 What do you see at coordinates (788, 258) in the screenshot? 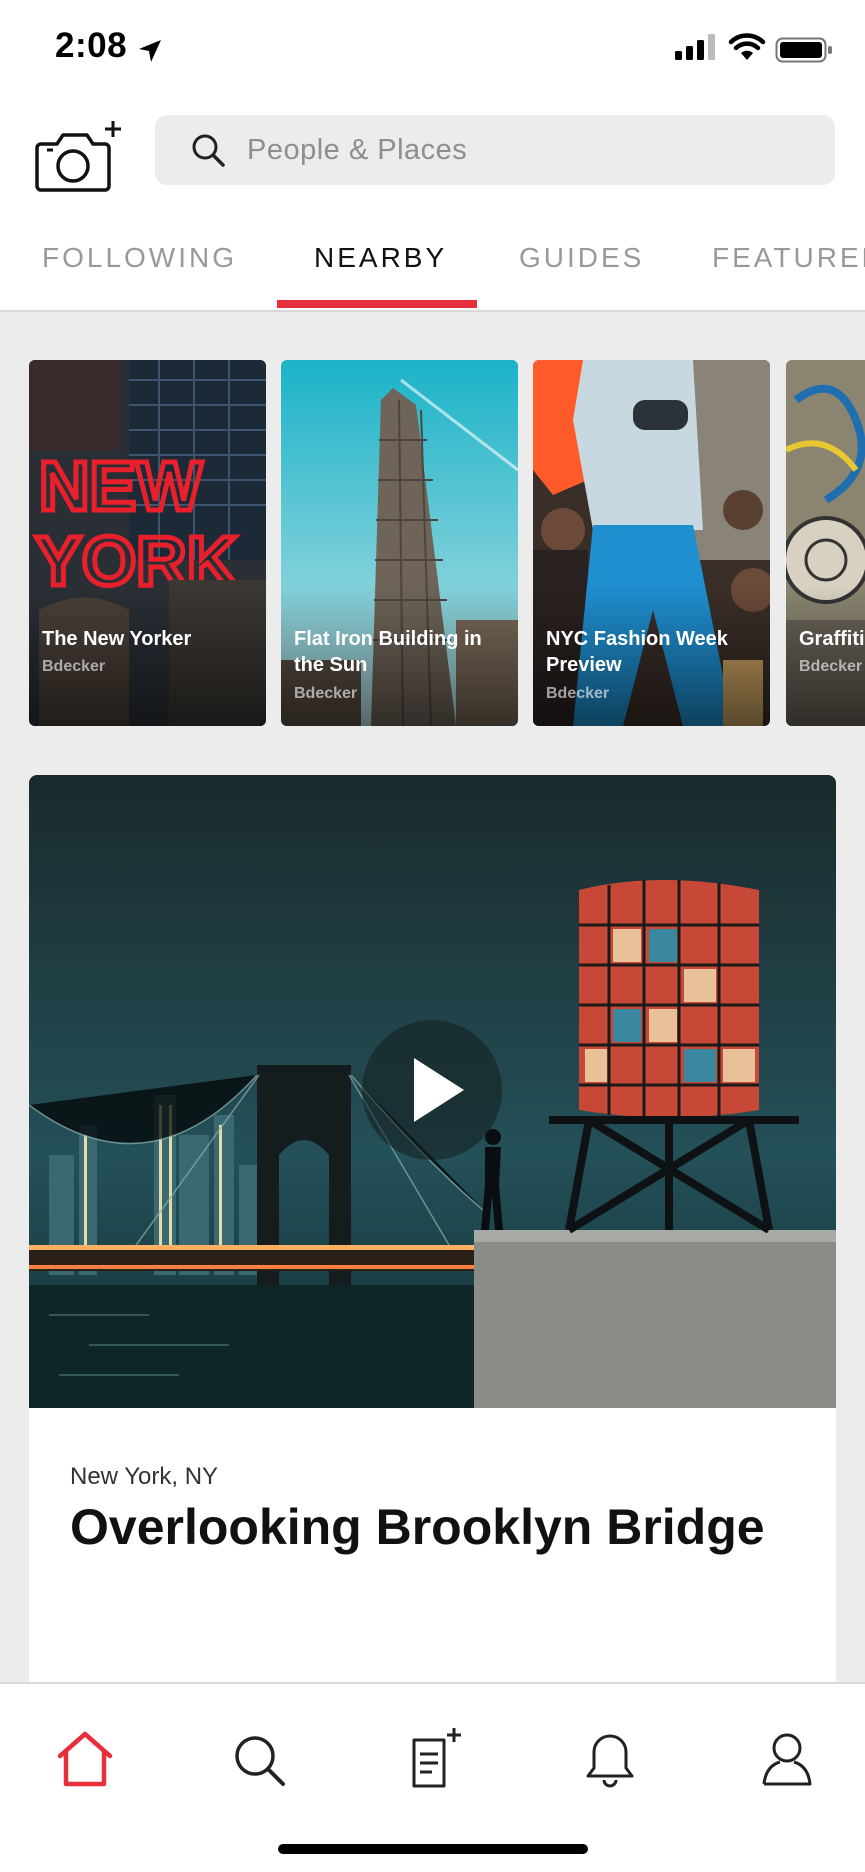
I see `tab-featured: FEATURED` at bounding box center [788, 258].